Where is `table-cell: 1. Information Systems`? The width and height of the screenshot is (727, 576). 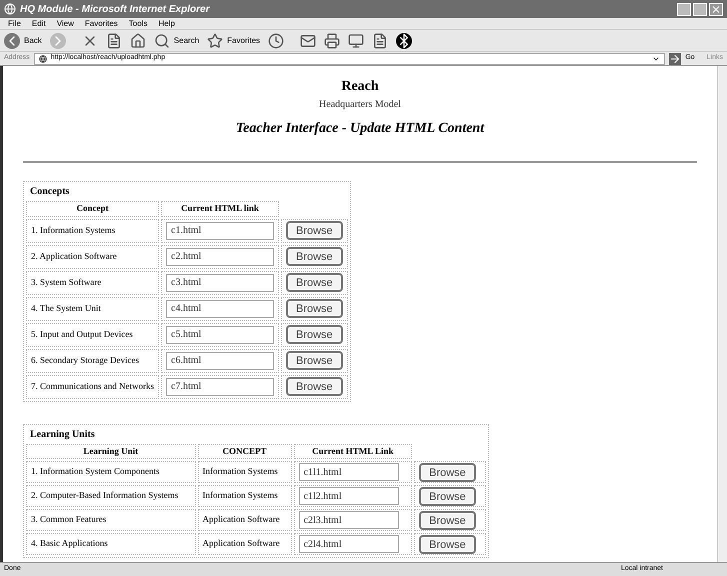 table-cell: 1. Information Systems is located at coordinates (73, 229).